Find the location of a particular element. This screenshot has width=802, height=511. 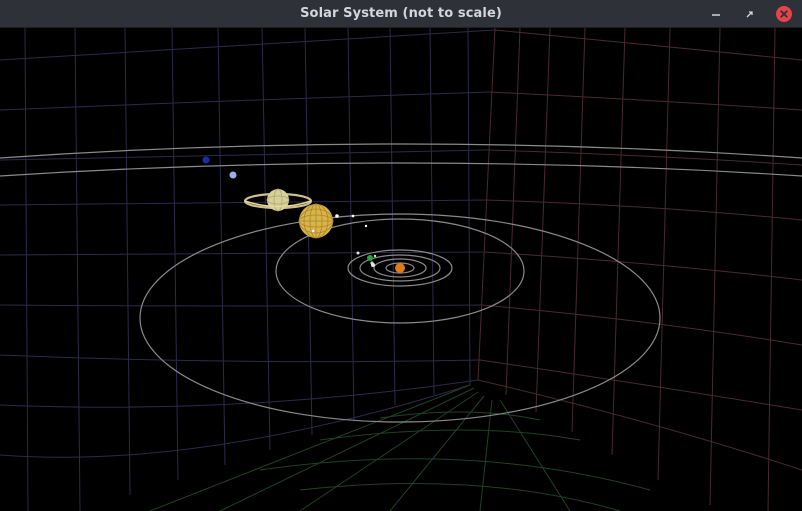

planet-uranus is located at coordinates (233, 175).